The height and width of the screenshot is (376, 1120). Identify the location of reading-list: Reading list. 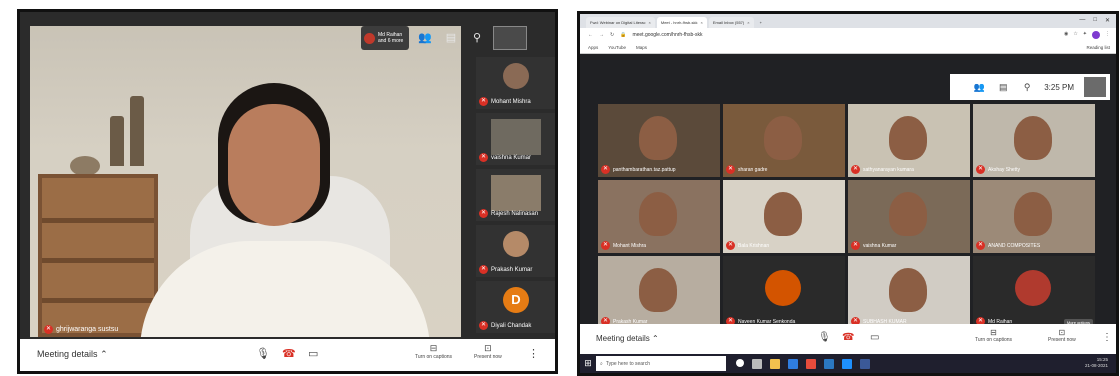
(1098, 47).